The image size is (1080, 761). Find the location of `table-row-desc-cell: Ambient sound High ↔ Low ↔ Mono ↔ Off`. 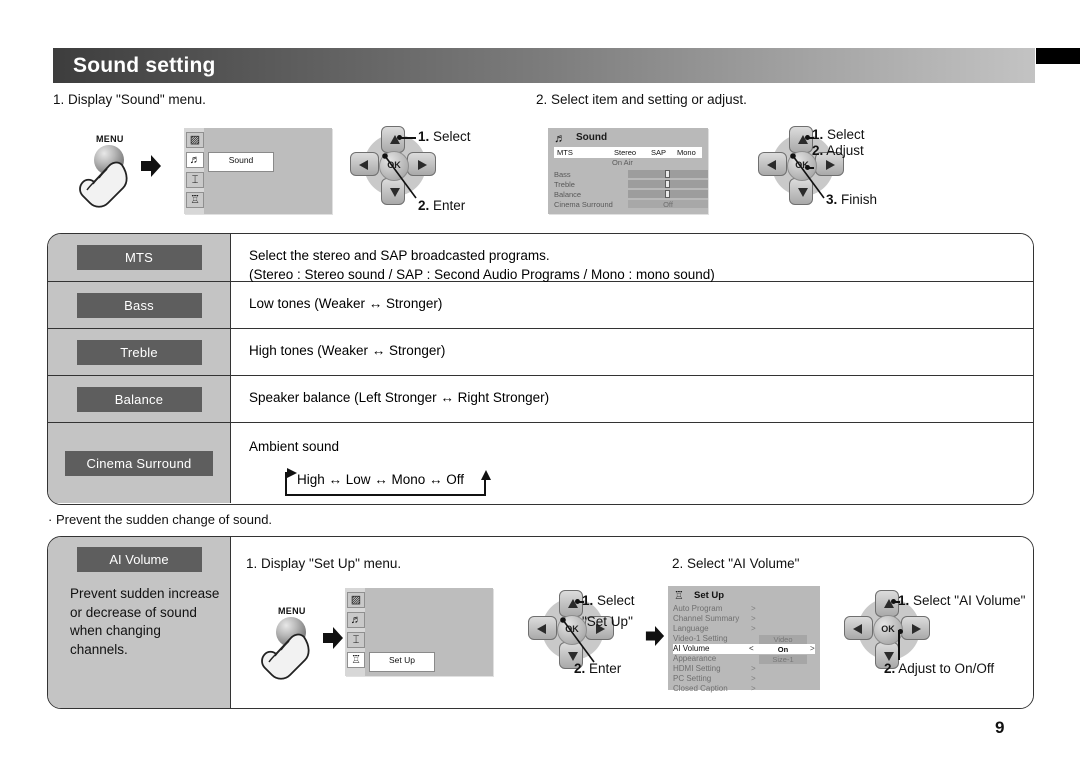

table-row-desc-cell: Ambient sound High ↔ Low ↔ Mono ↔ Off is located at coordinates (632, 463).